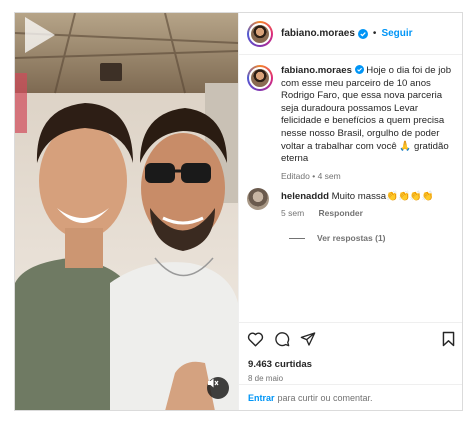 The image size is (474, 425). Describe the element at coordinates (370, 213) in the screenshot. I see `comment-meta: 5 sem Responder` at that location.